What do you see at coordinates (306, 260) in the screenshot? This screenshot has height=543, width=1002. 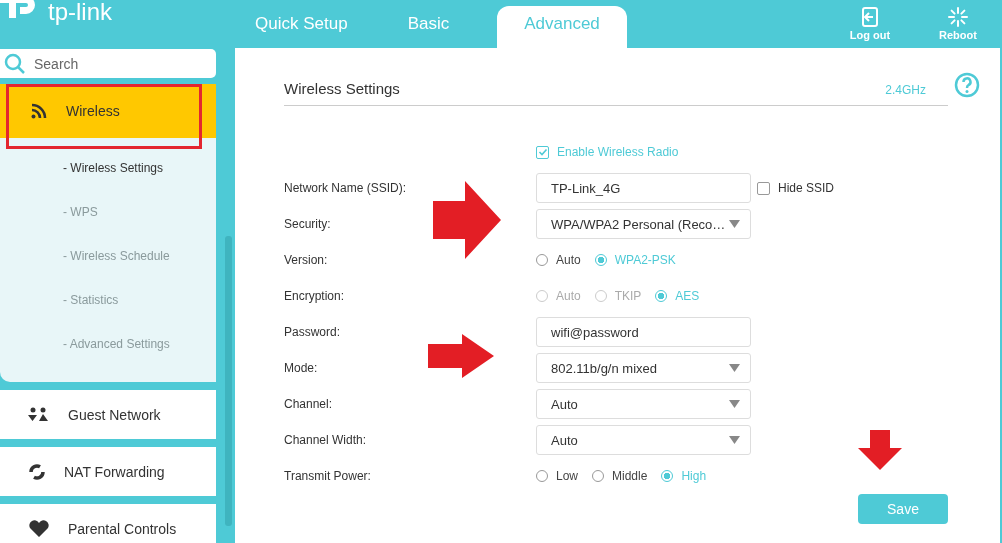 I see `field-label: Version:` at bounding box center [306, 260].